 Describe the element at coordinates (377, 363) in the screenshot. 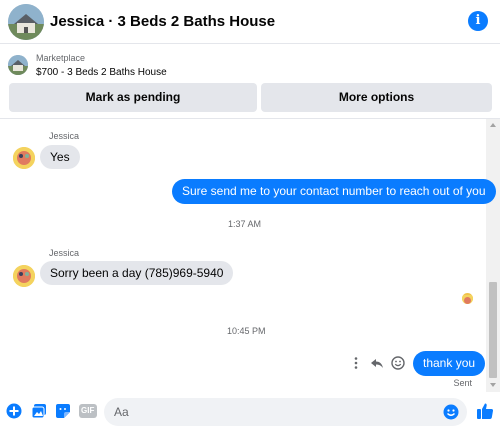

I see `reply-icon` at that location.